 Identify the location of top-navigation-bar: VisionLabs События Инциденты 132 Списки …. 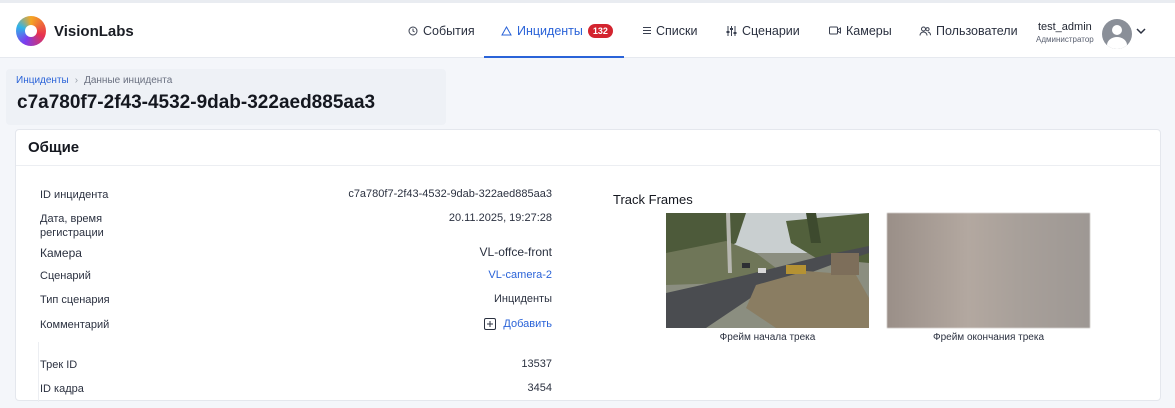
(587, 29).